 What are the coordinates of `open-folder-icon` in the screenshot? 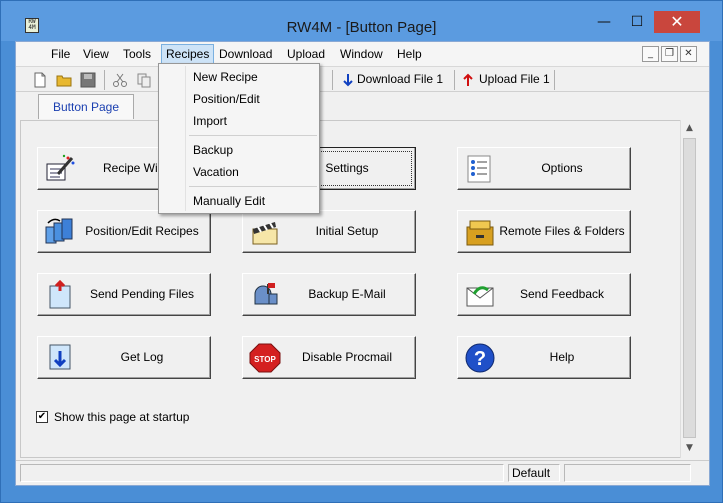 It's located at (64, 80).